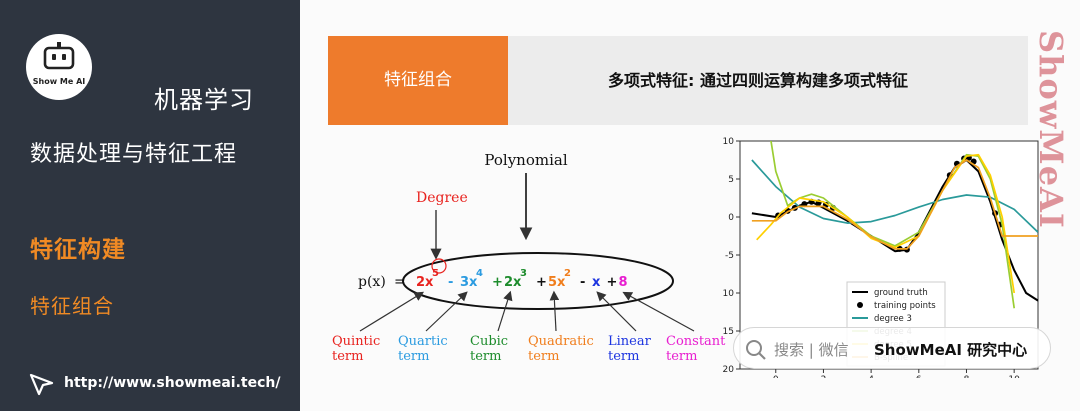 Image resolution: width=1080 pixels, height=411 pixels. Describe the element at coordinates (72, 306) in the screenshot. I see `section-subtitle: 特征组合` at that location.